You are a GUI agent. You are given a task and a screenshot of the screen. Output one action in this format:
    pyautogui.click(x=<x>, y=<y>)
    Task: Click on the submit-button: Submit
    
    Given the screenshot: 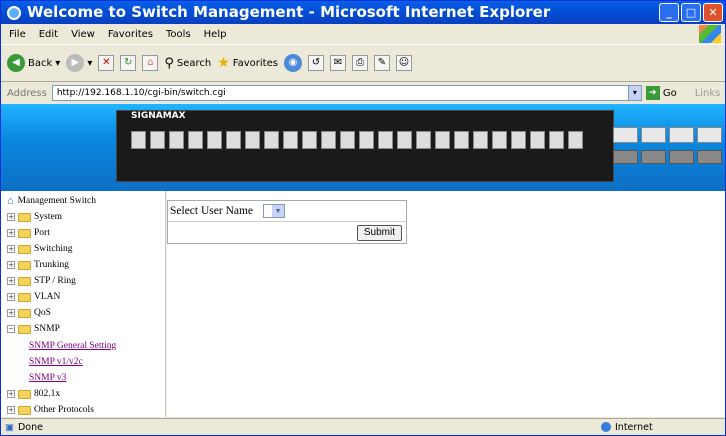 What is the action you would take?
    pyautogui.click(x=379, y=232)
    